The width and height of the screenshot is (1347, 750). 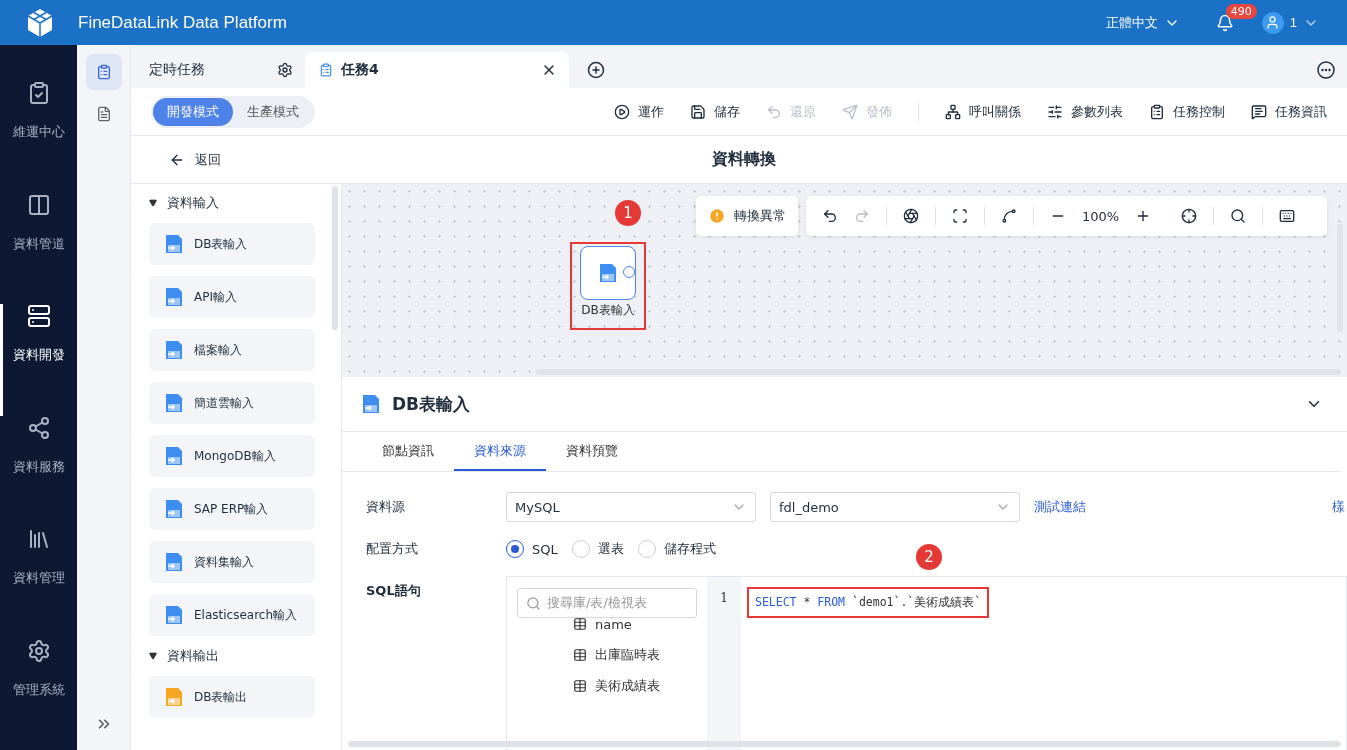 What do you see at coordinates (868, 602) in the screenshot?
I see `sql-code: SELECT * FROM `demo1`.`美術成績表`` at bounding box center [868, 602].